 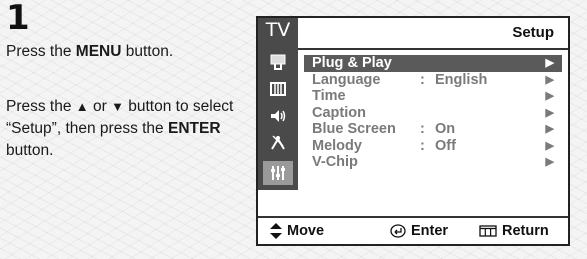 What do you see at coordinates (433, 96) in the screenshot?
I see `menu-item-time: Time ▶` at bounding box center [433, 96].